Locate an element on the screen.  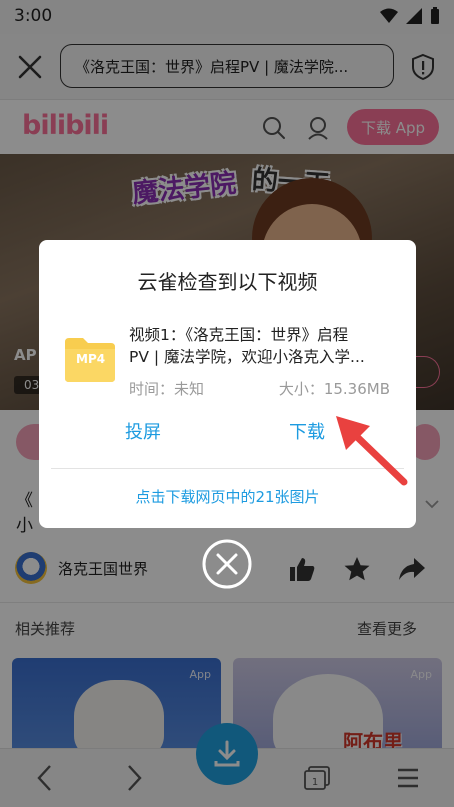
file-type-label: MP4 is located at coordinates (91, 359).